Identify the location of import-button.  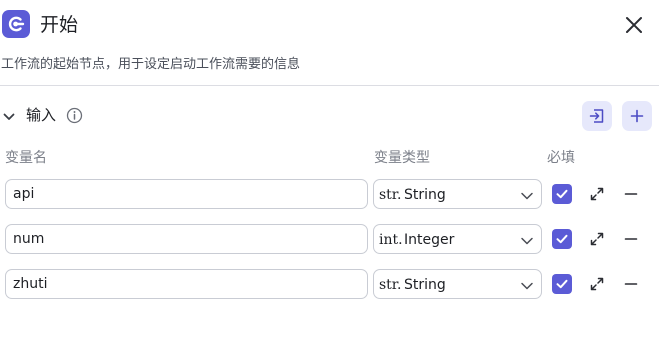
(597, 116).